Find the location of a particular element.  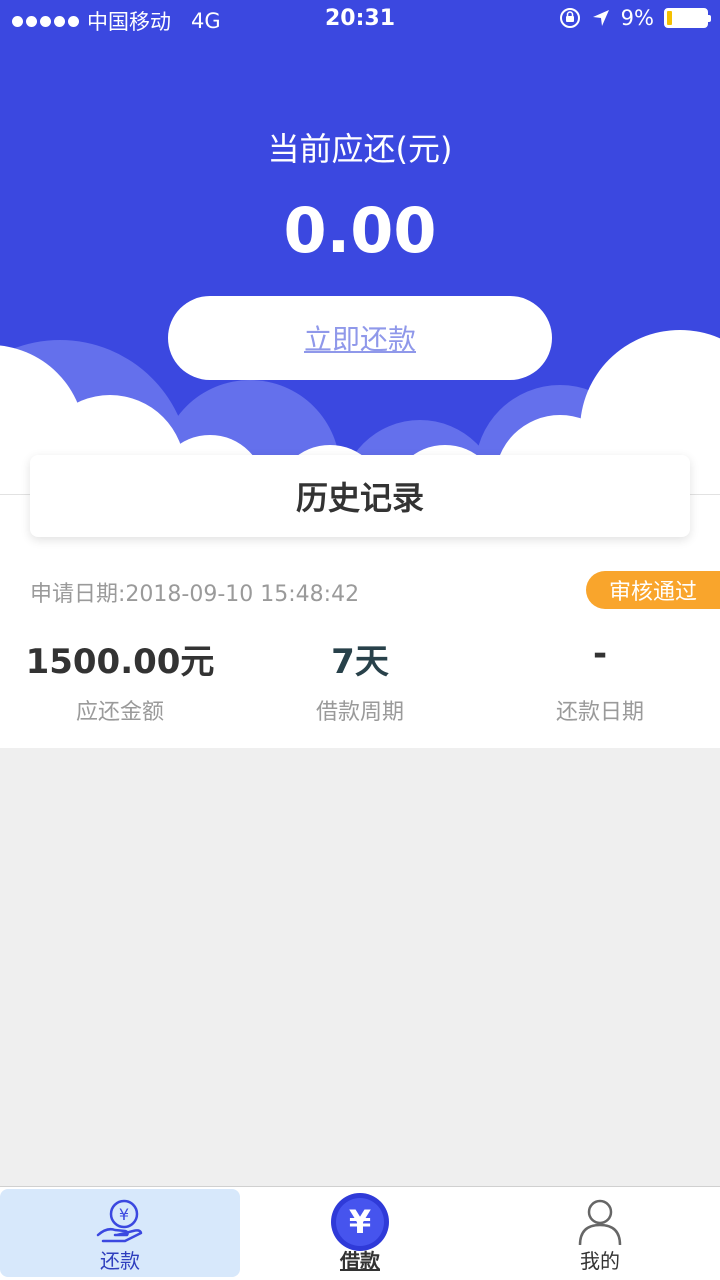

tab-mine: 我的 is located at coordinates (600, 1233).